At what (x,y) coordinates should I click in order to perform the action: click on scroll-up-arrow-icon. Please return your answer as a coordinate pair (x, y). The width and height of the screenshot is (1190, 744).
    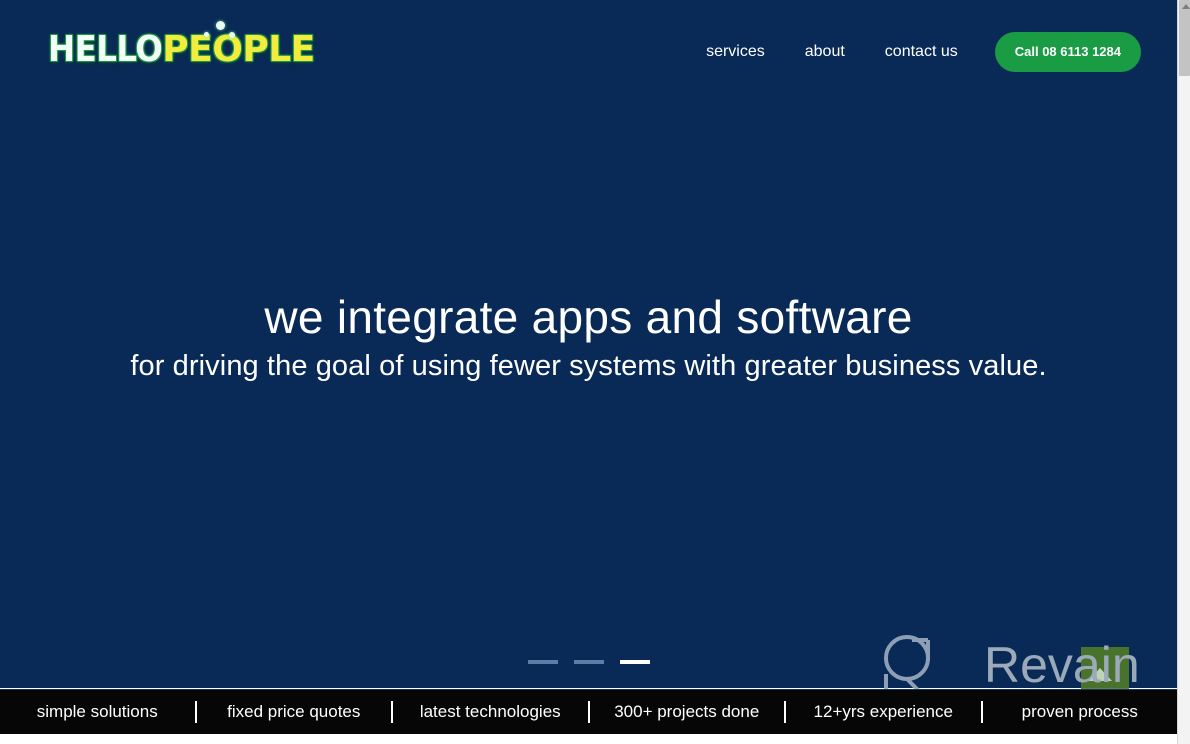
    Looking at the image, I should click on (1186, 6).